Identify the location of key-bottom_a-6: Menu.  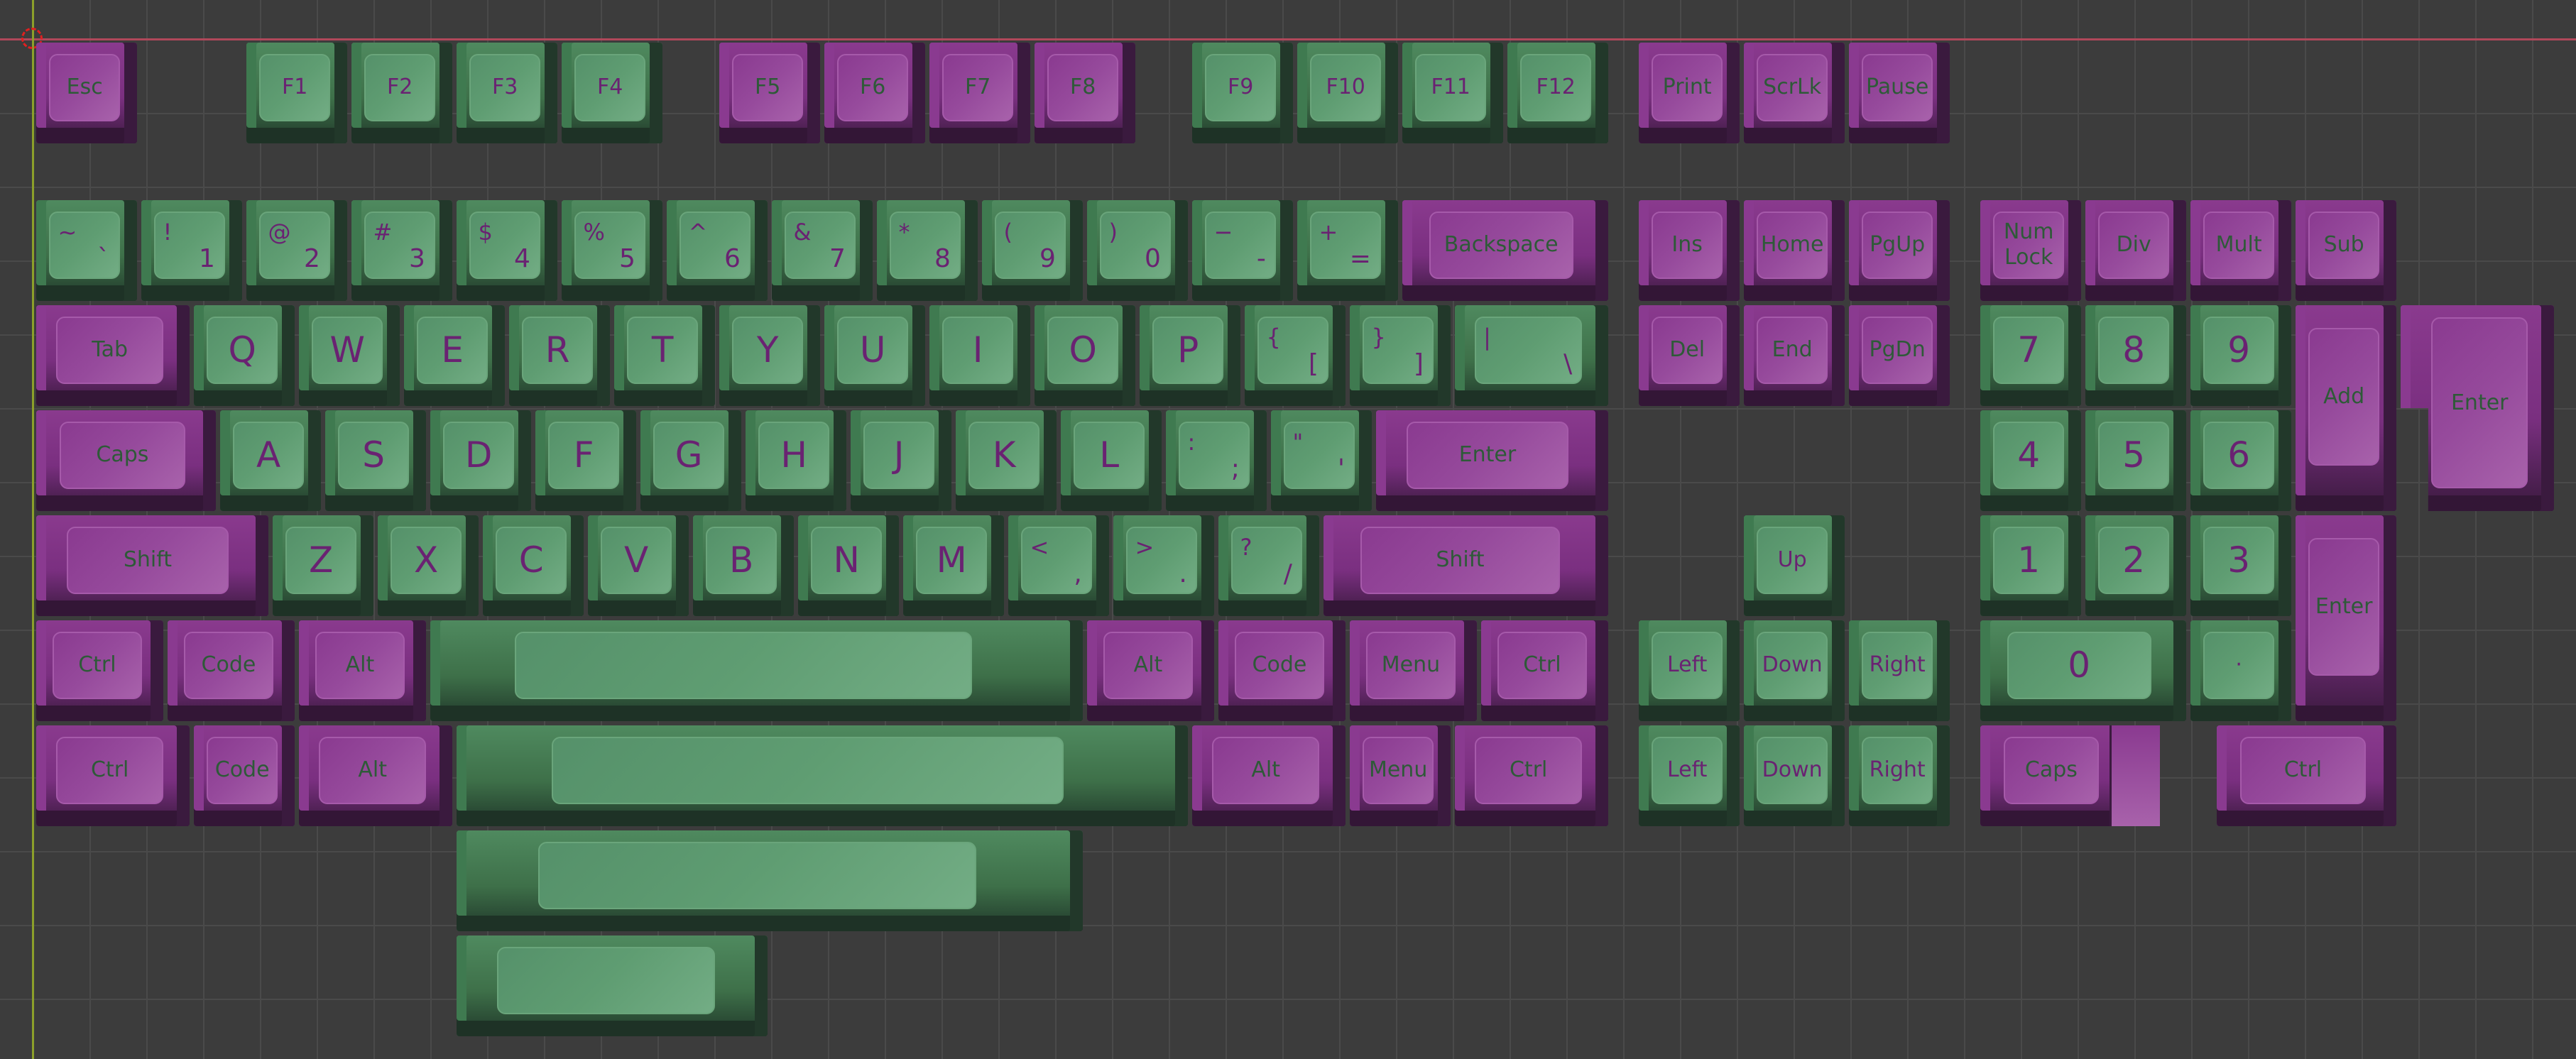
(1413, 670).